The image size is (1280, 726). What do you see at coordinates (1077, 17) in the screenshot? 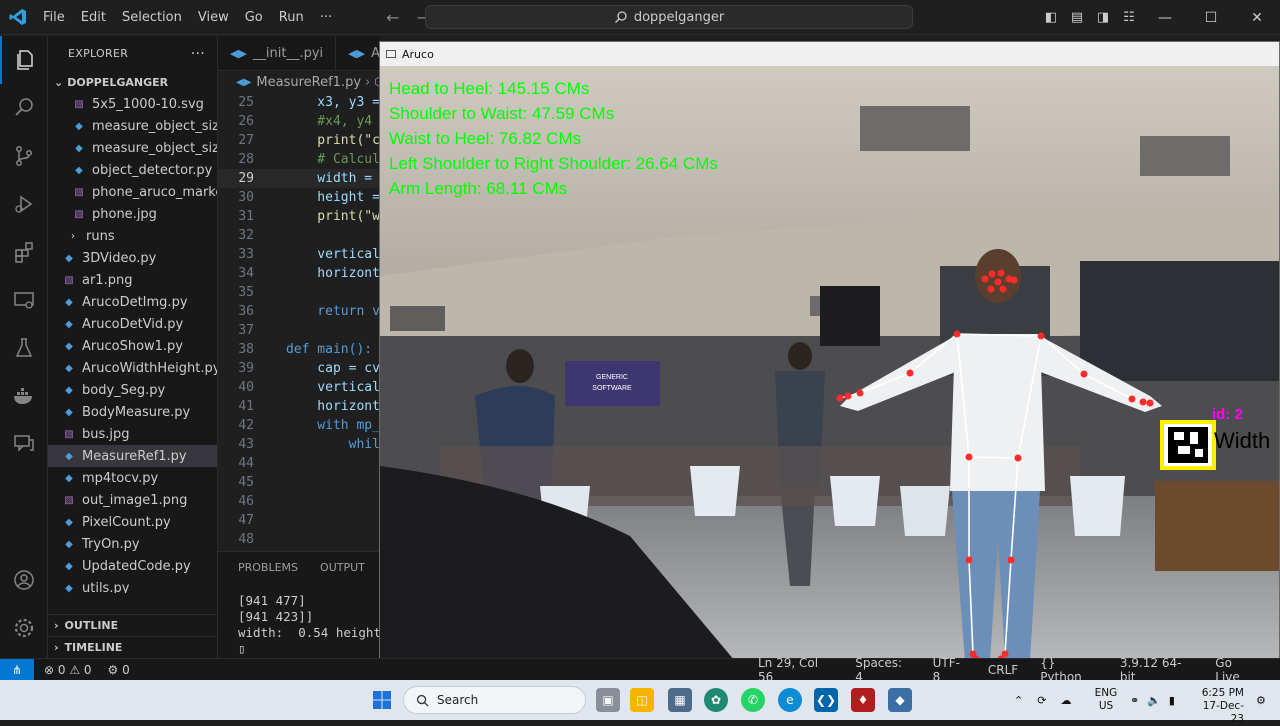
I see `toggle-panel-icon: ▤` at bounding box center [1077, 17].